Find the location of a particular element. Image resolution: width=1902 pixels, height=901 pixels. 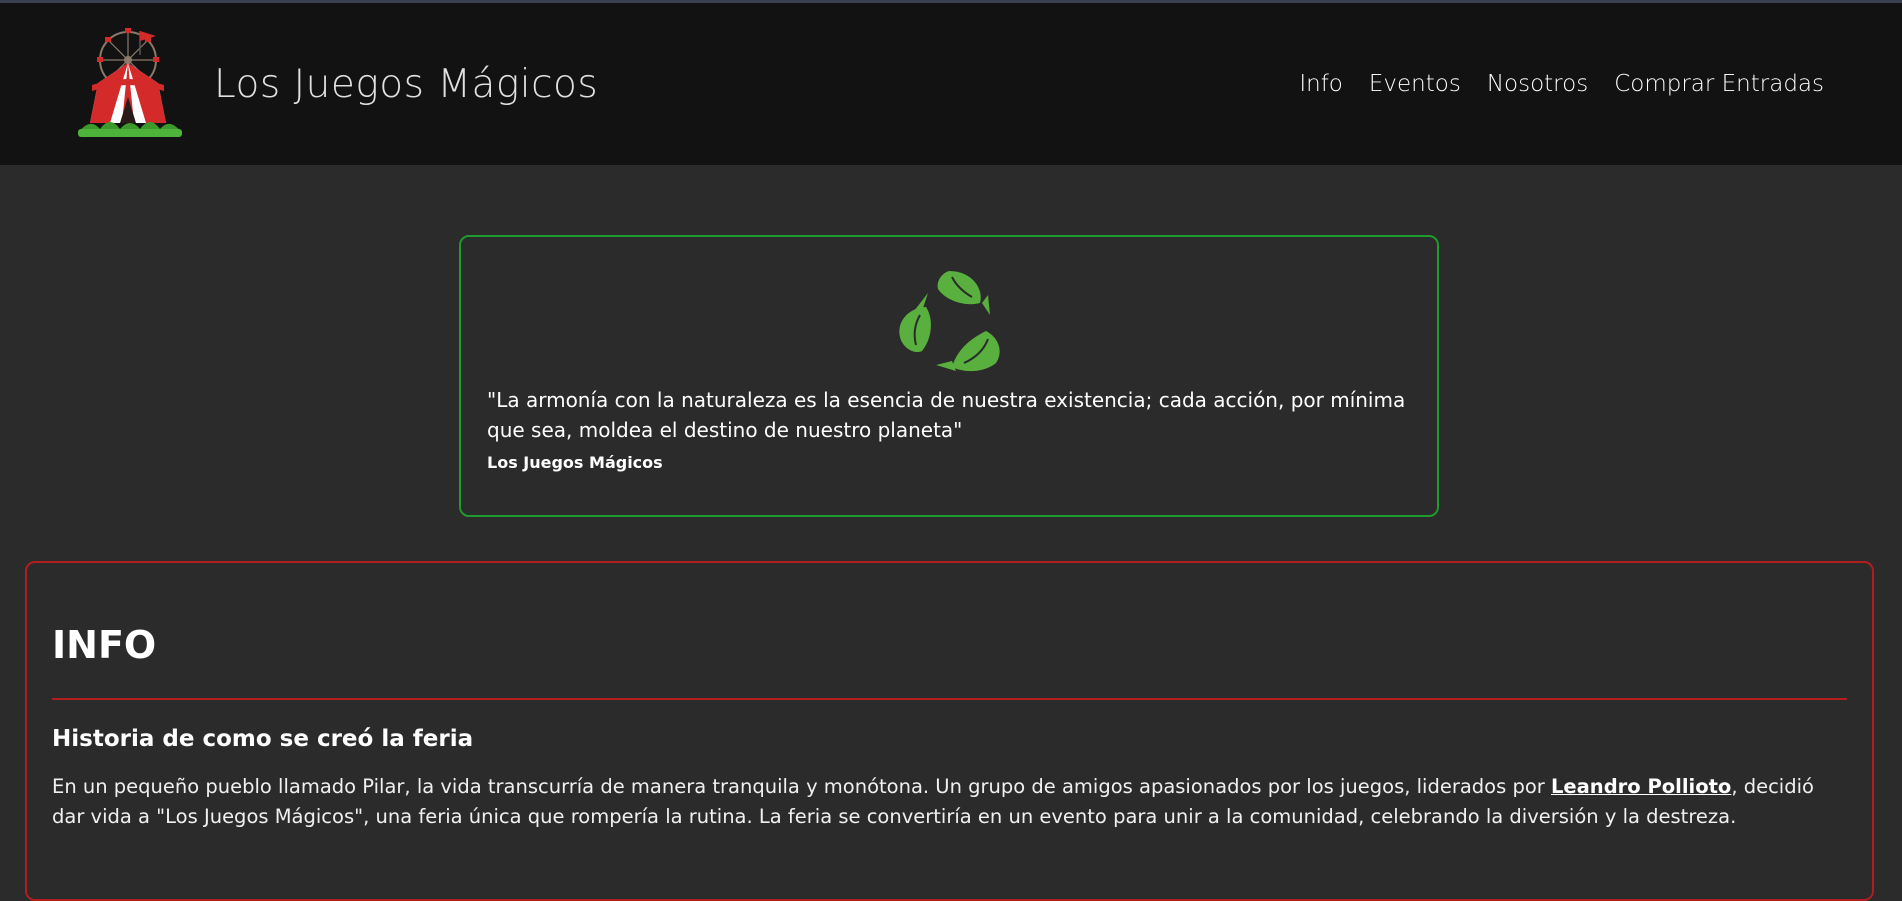

nav-link-comprar-entradas: Comprar Entradas is located at coordinates (1719, 84).